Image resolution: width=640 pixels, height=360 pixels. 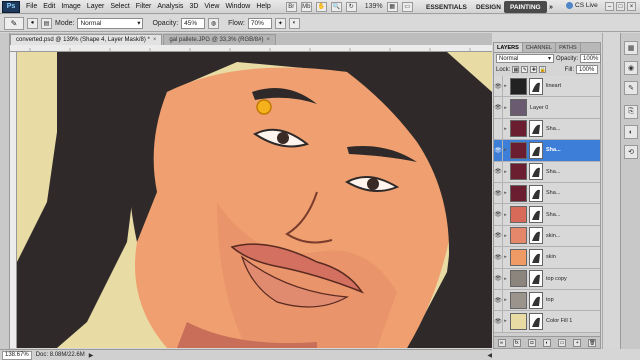 I want to click on screen-mode-icon: ▭, so click(x=407, y=6).